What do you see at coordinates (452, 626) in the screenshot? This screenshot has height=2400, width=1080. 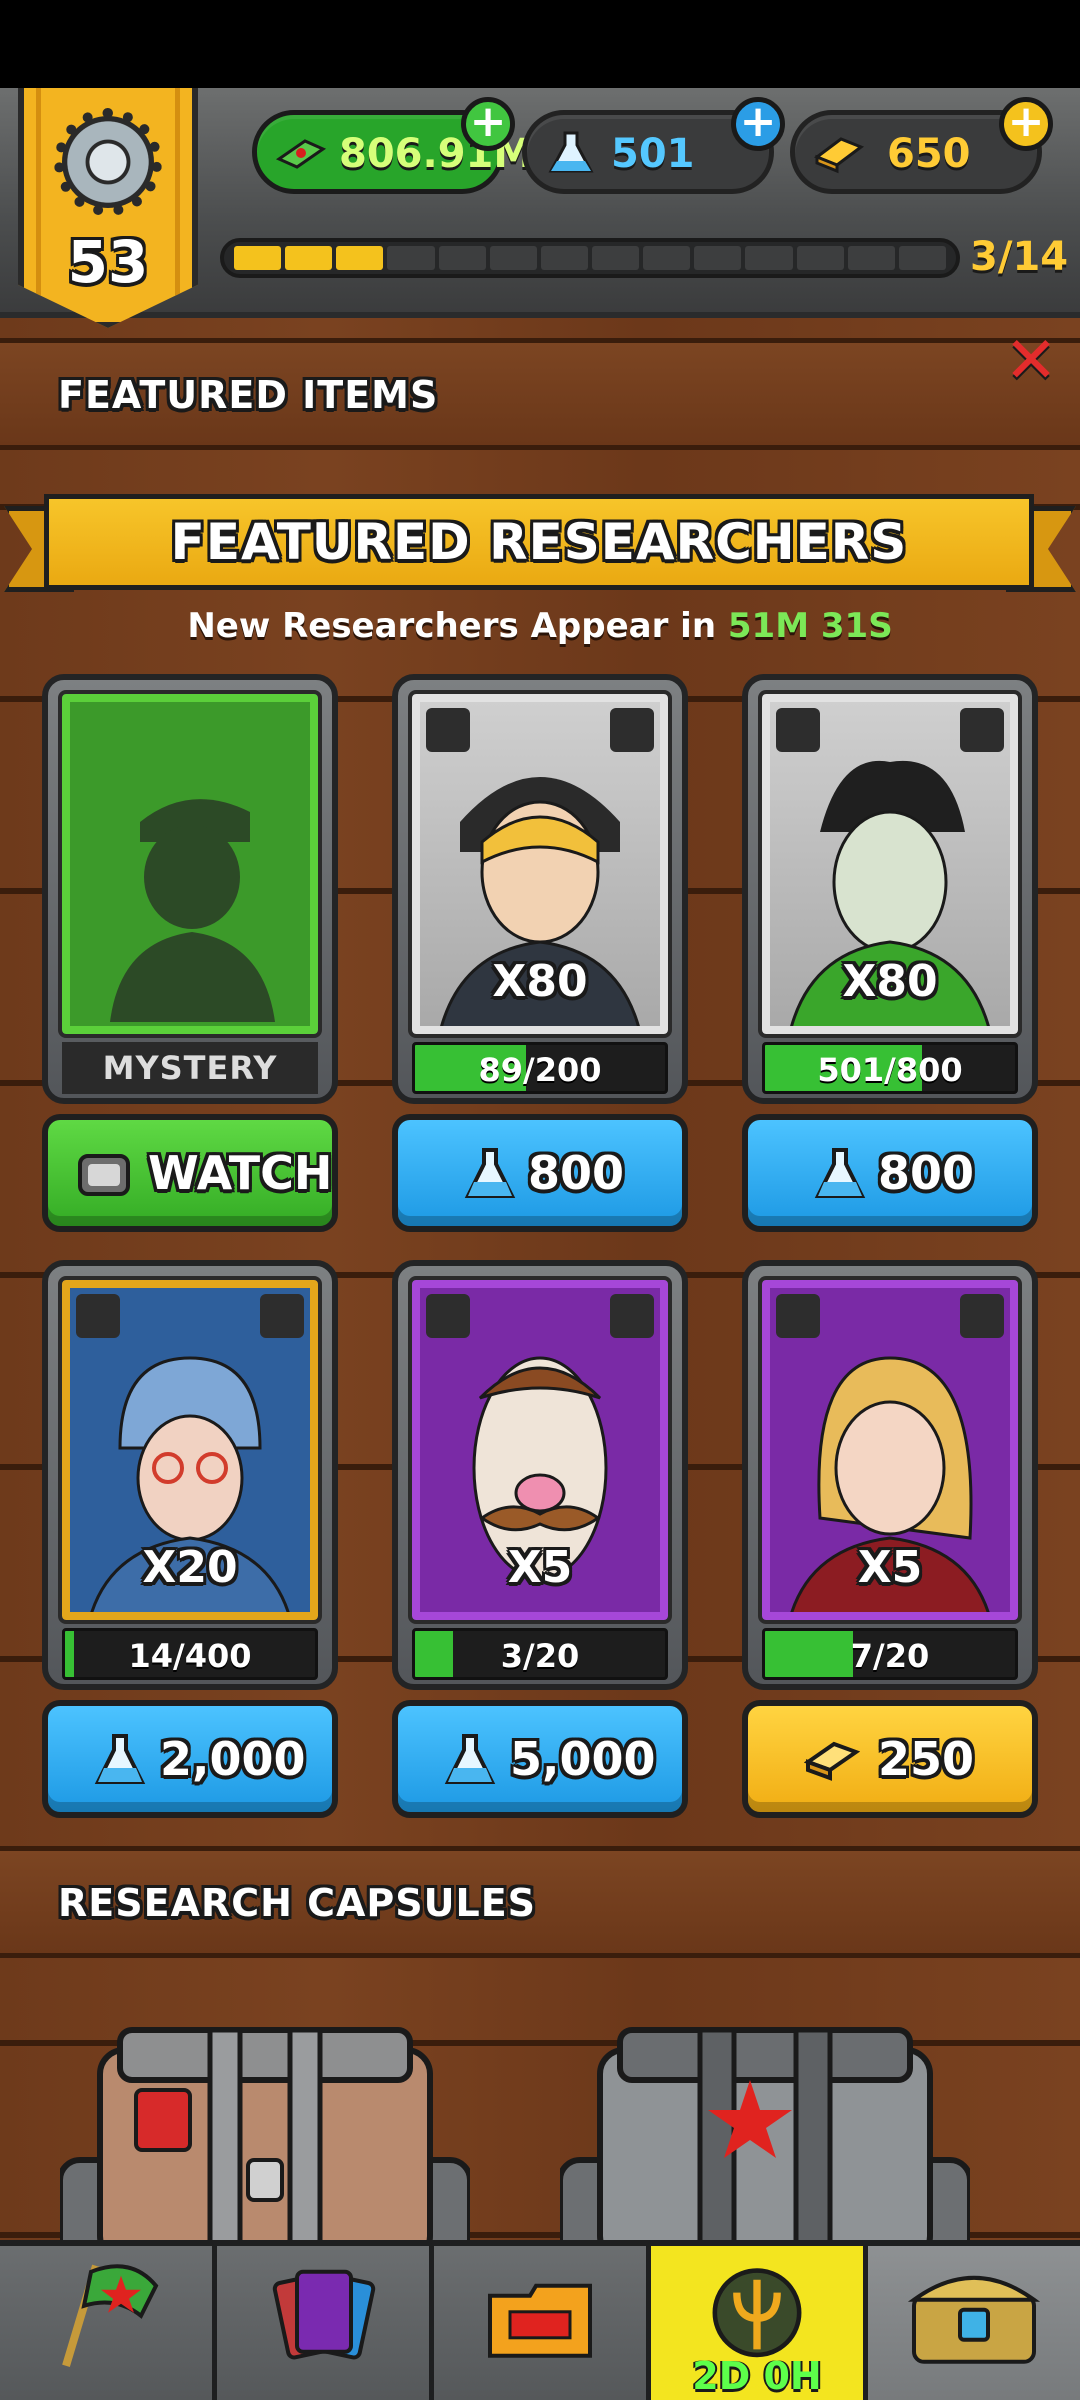 I see `timer-prefix: New Researchers Appear in` at bounding box center [452, 626].